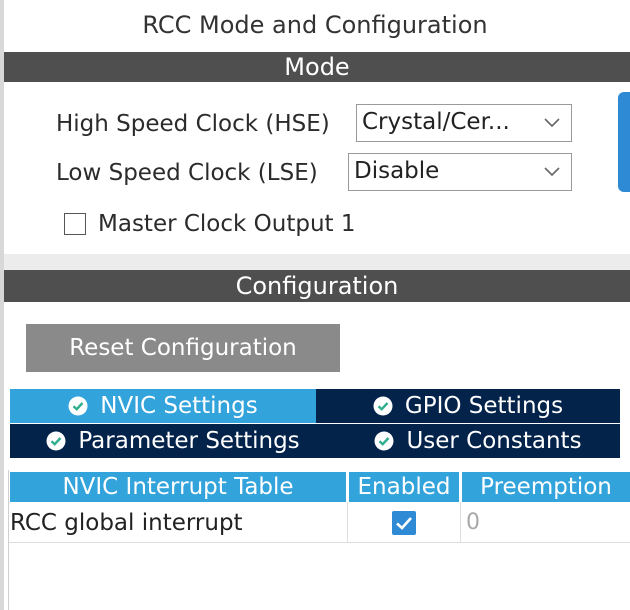 The width and height of the screenshot is (630, 610). What do you see at coordinates (189, 441) in the screenshot?
I see `tab-label: Parameter Settings` at bounding box center [189, 441].